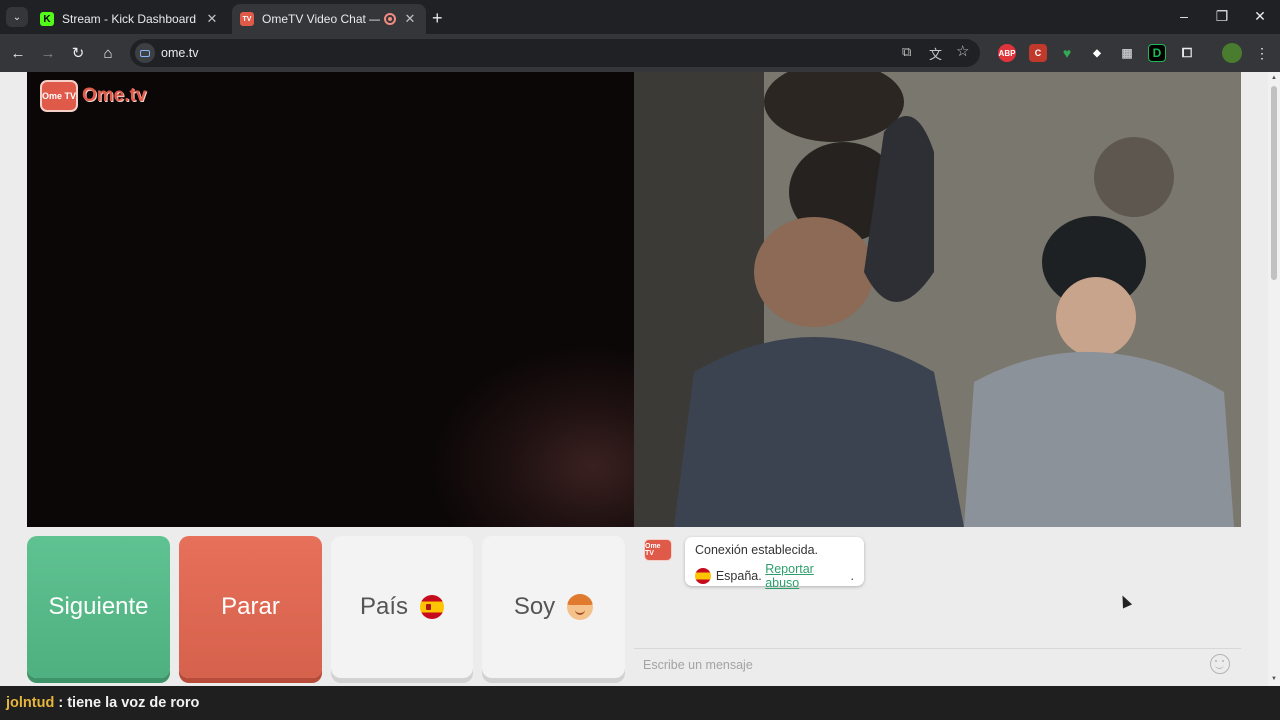 Image resolution: width=1280 pixels, height=720 pixels. I want to click on stop-button-label: Parar, so click(250, 606).